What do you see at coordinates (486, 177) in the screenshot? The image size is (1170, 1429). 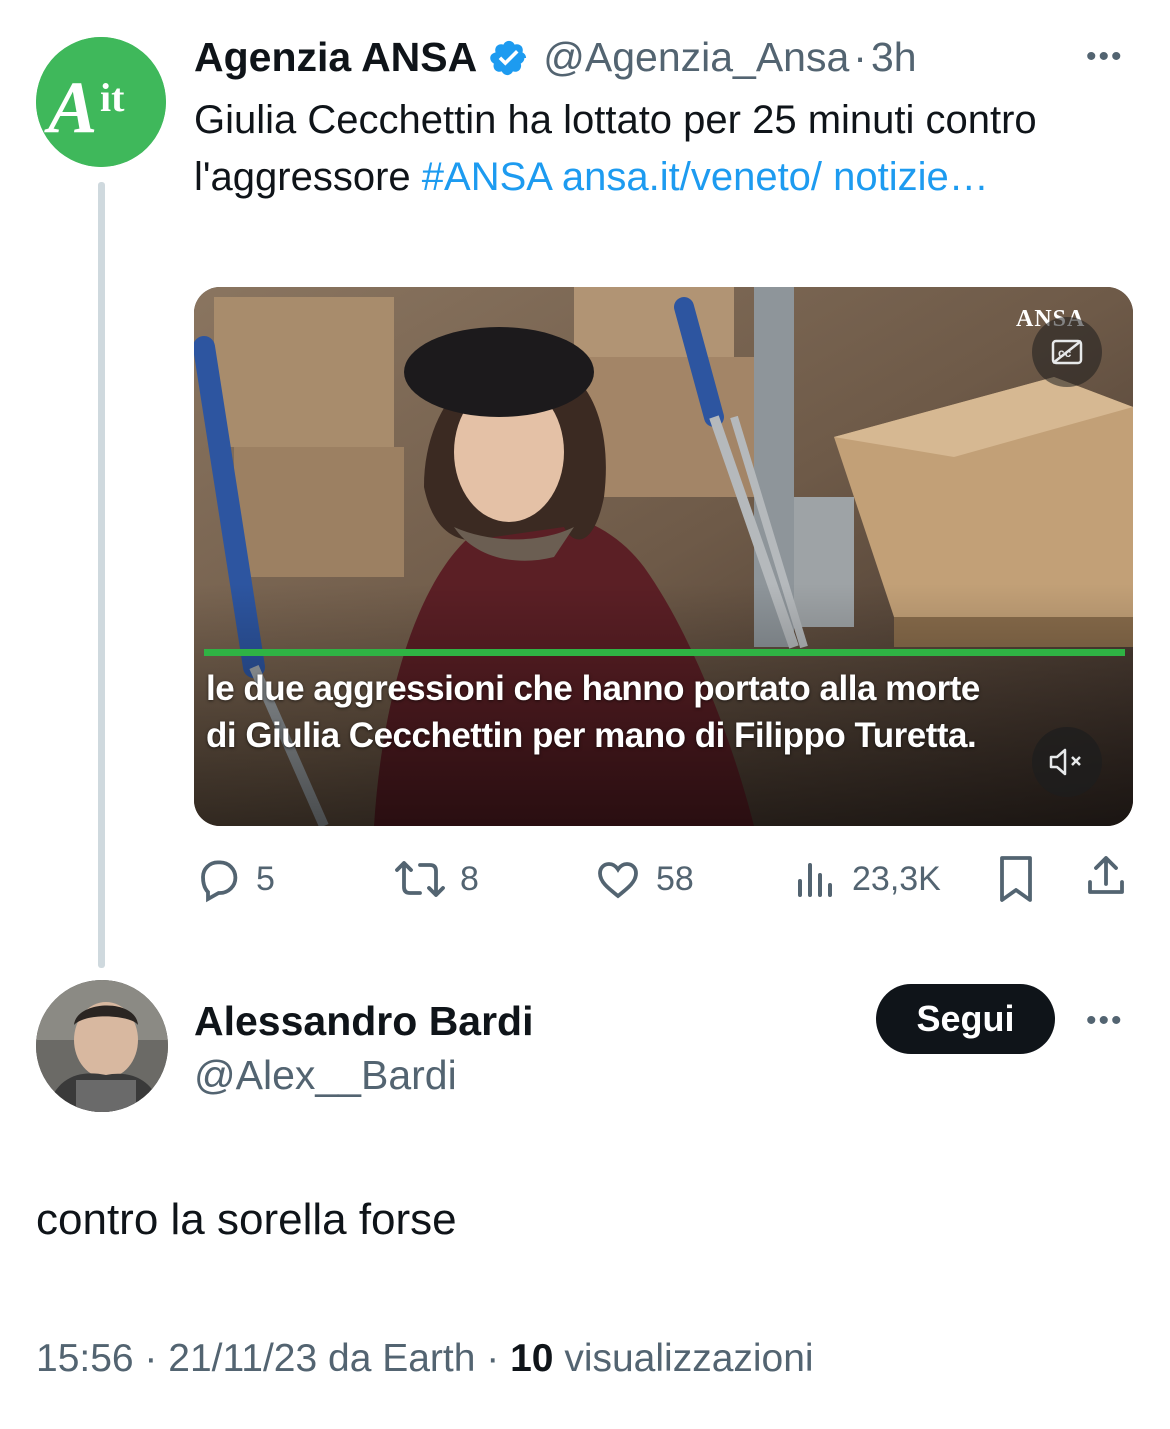 I see `hashtag-link: #ANSA` at bounding box center [486, 177].